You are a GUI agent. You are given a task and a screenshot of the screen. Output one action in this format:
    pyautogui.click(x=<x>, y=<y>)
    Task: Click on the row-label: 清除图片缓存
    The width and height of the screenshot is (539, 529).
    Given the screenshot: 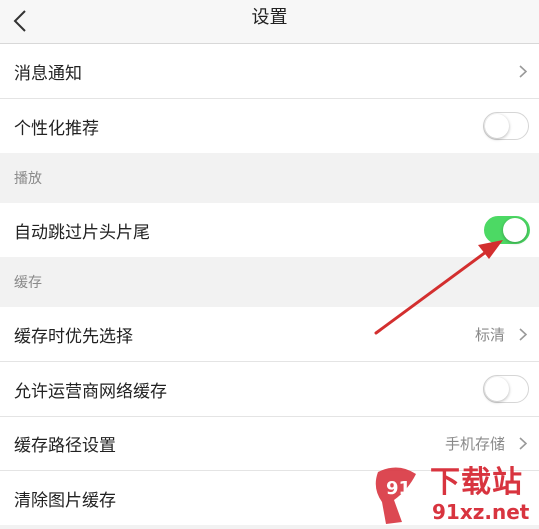 What is the action you would take?
    pyautogui.click(x=65, y=500)
    